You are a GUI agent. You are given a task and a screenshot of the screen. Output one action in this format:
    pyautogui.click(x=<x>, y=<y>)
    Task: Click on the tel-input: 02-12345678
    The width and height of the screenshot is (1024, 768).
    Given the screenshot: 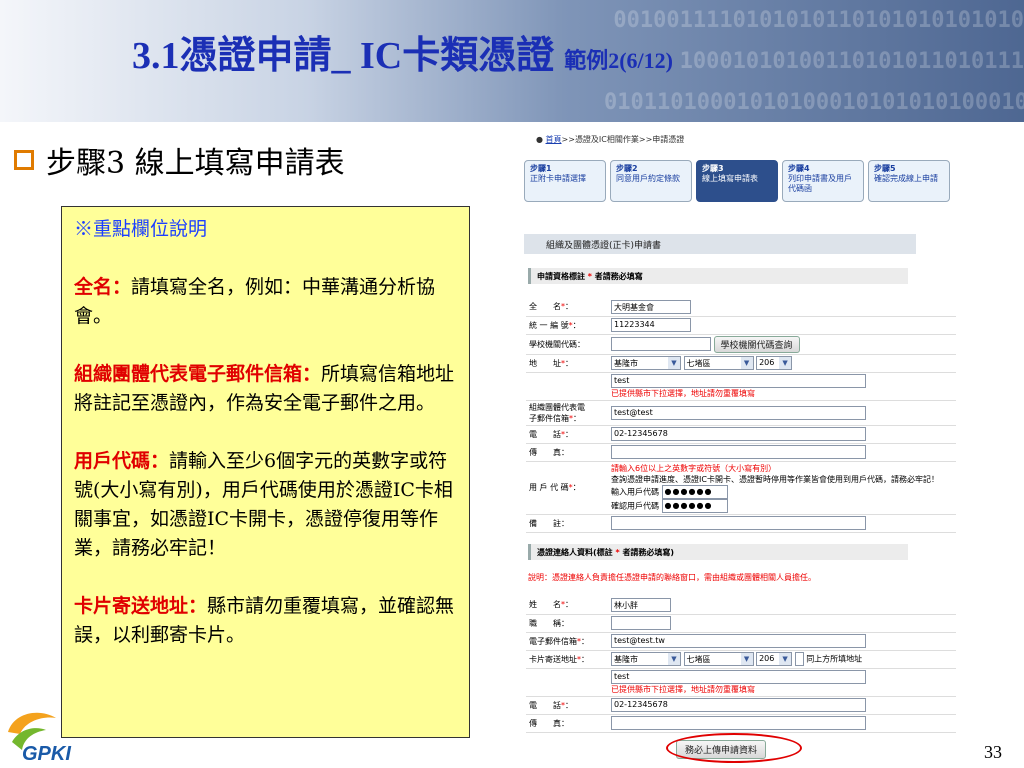 What is the action you would take?
    pyautogui.click(x=738, y=434)
    